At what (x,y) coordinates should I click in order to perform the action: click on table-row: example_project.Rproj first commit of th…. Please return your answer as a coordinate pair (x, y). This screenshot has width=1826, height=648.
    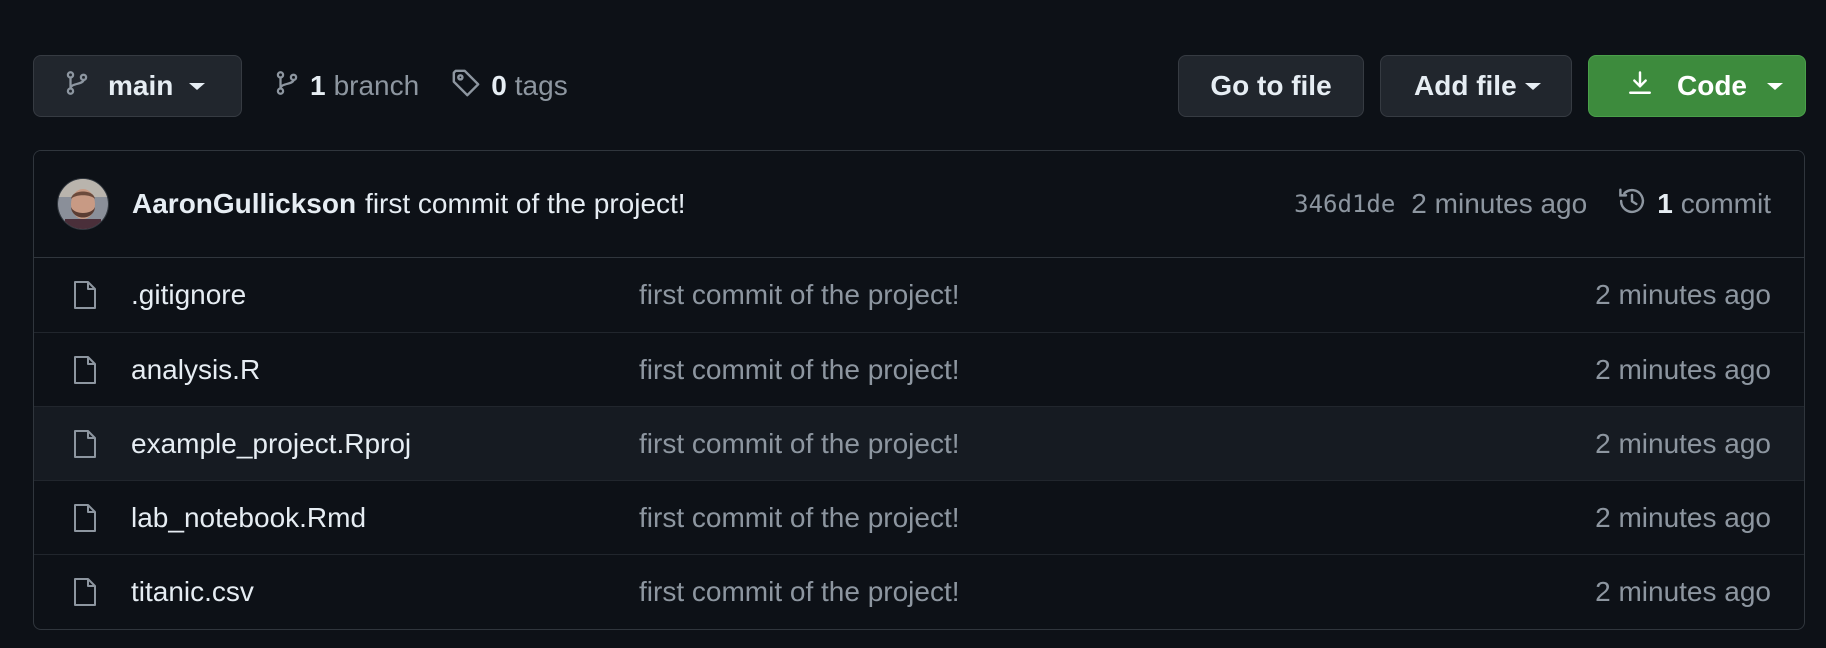
    Looking at the image, I should click on (919, 443).